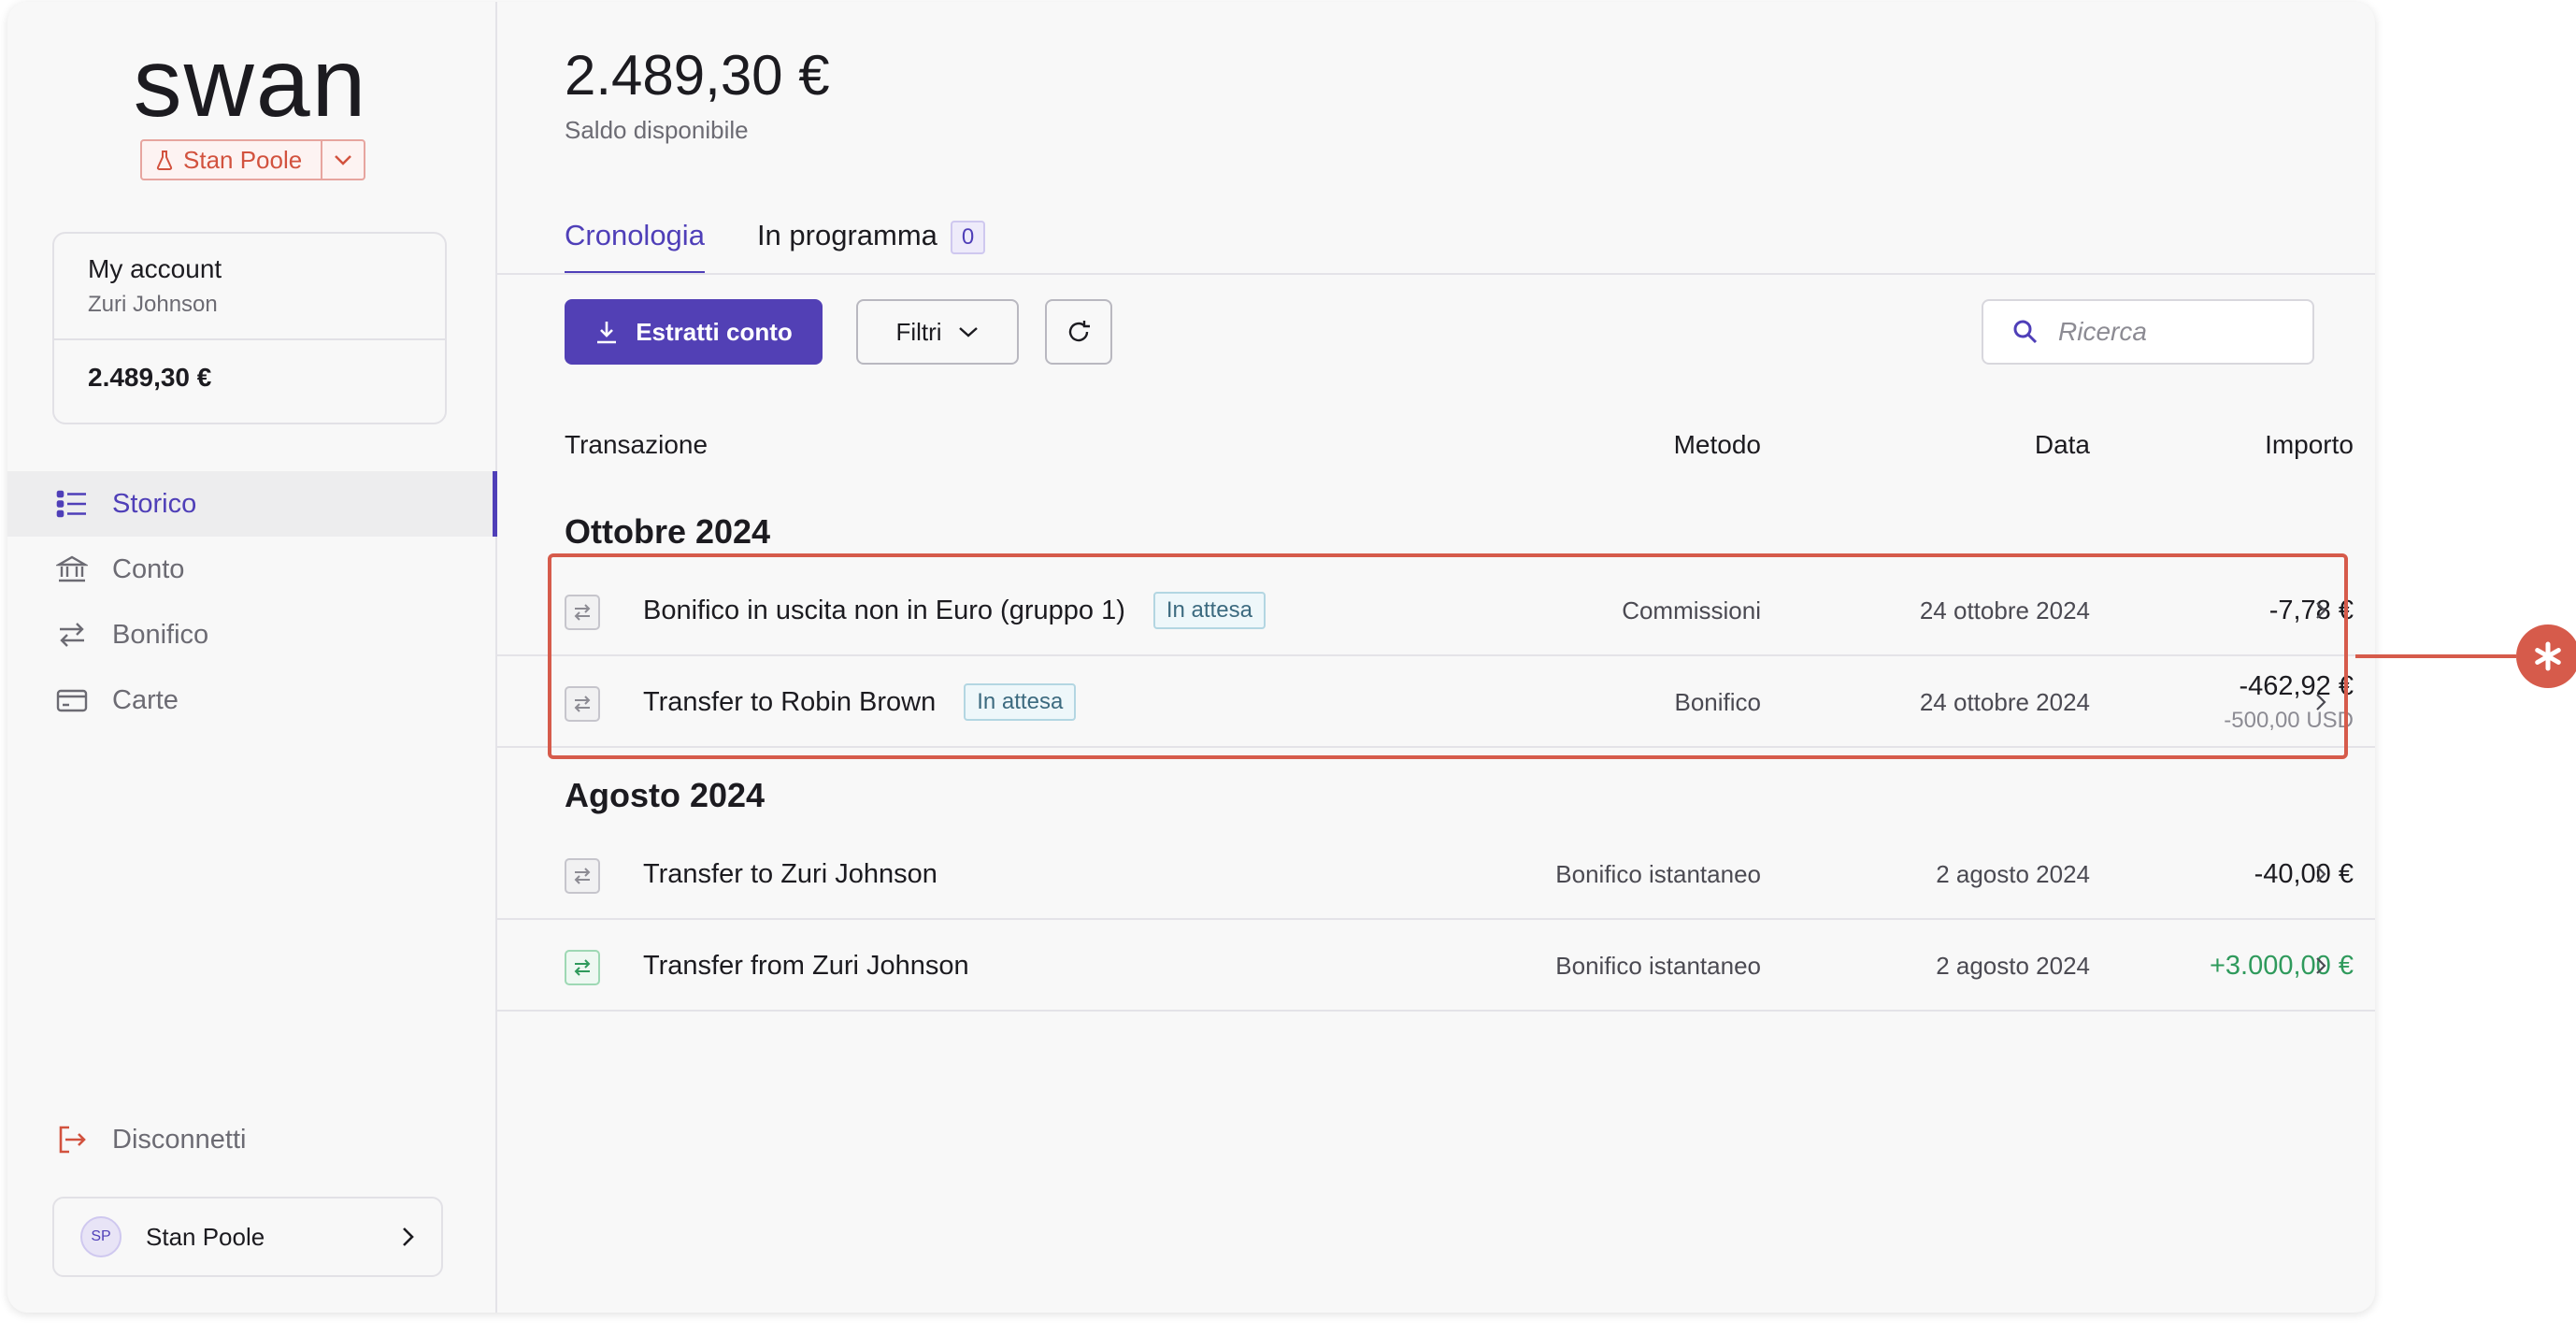  I want to click on user-name: Stan Poole, so click(205, 1236).